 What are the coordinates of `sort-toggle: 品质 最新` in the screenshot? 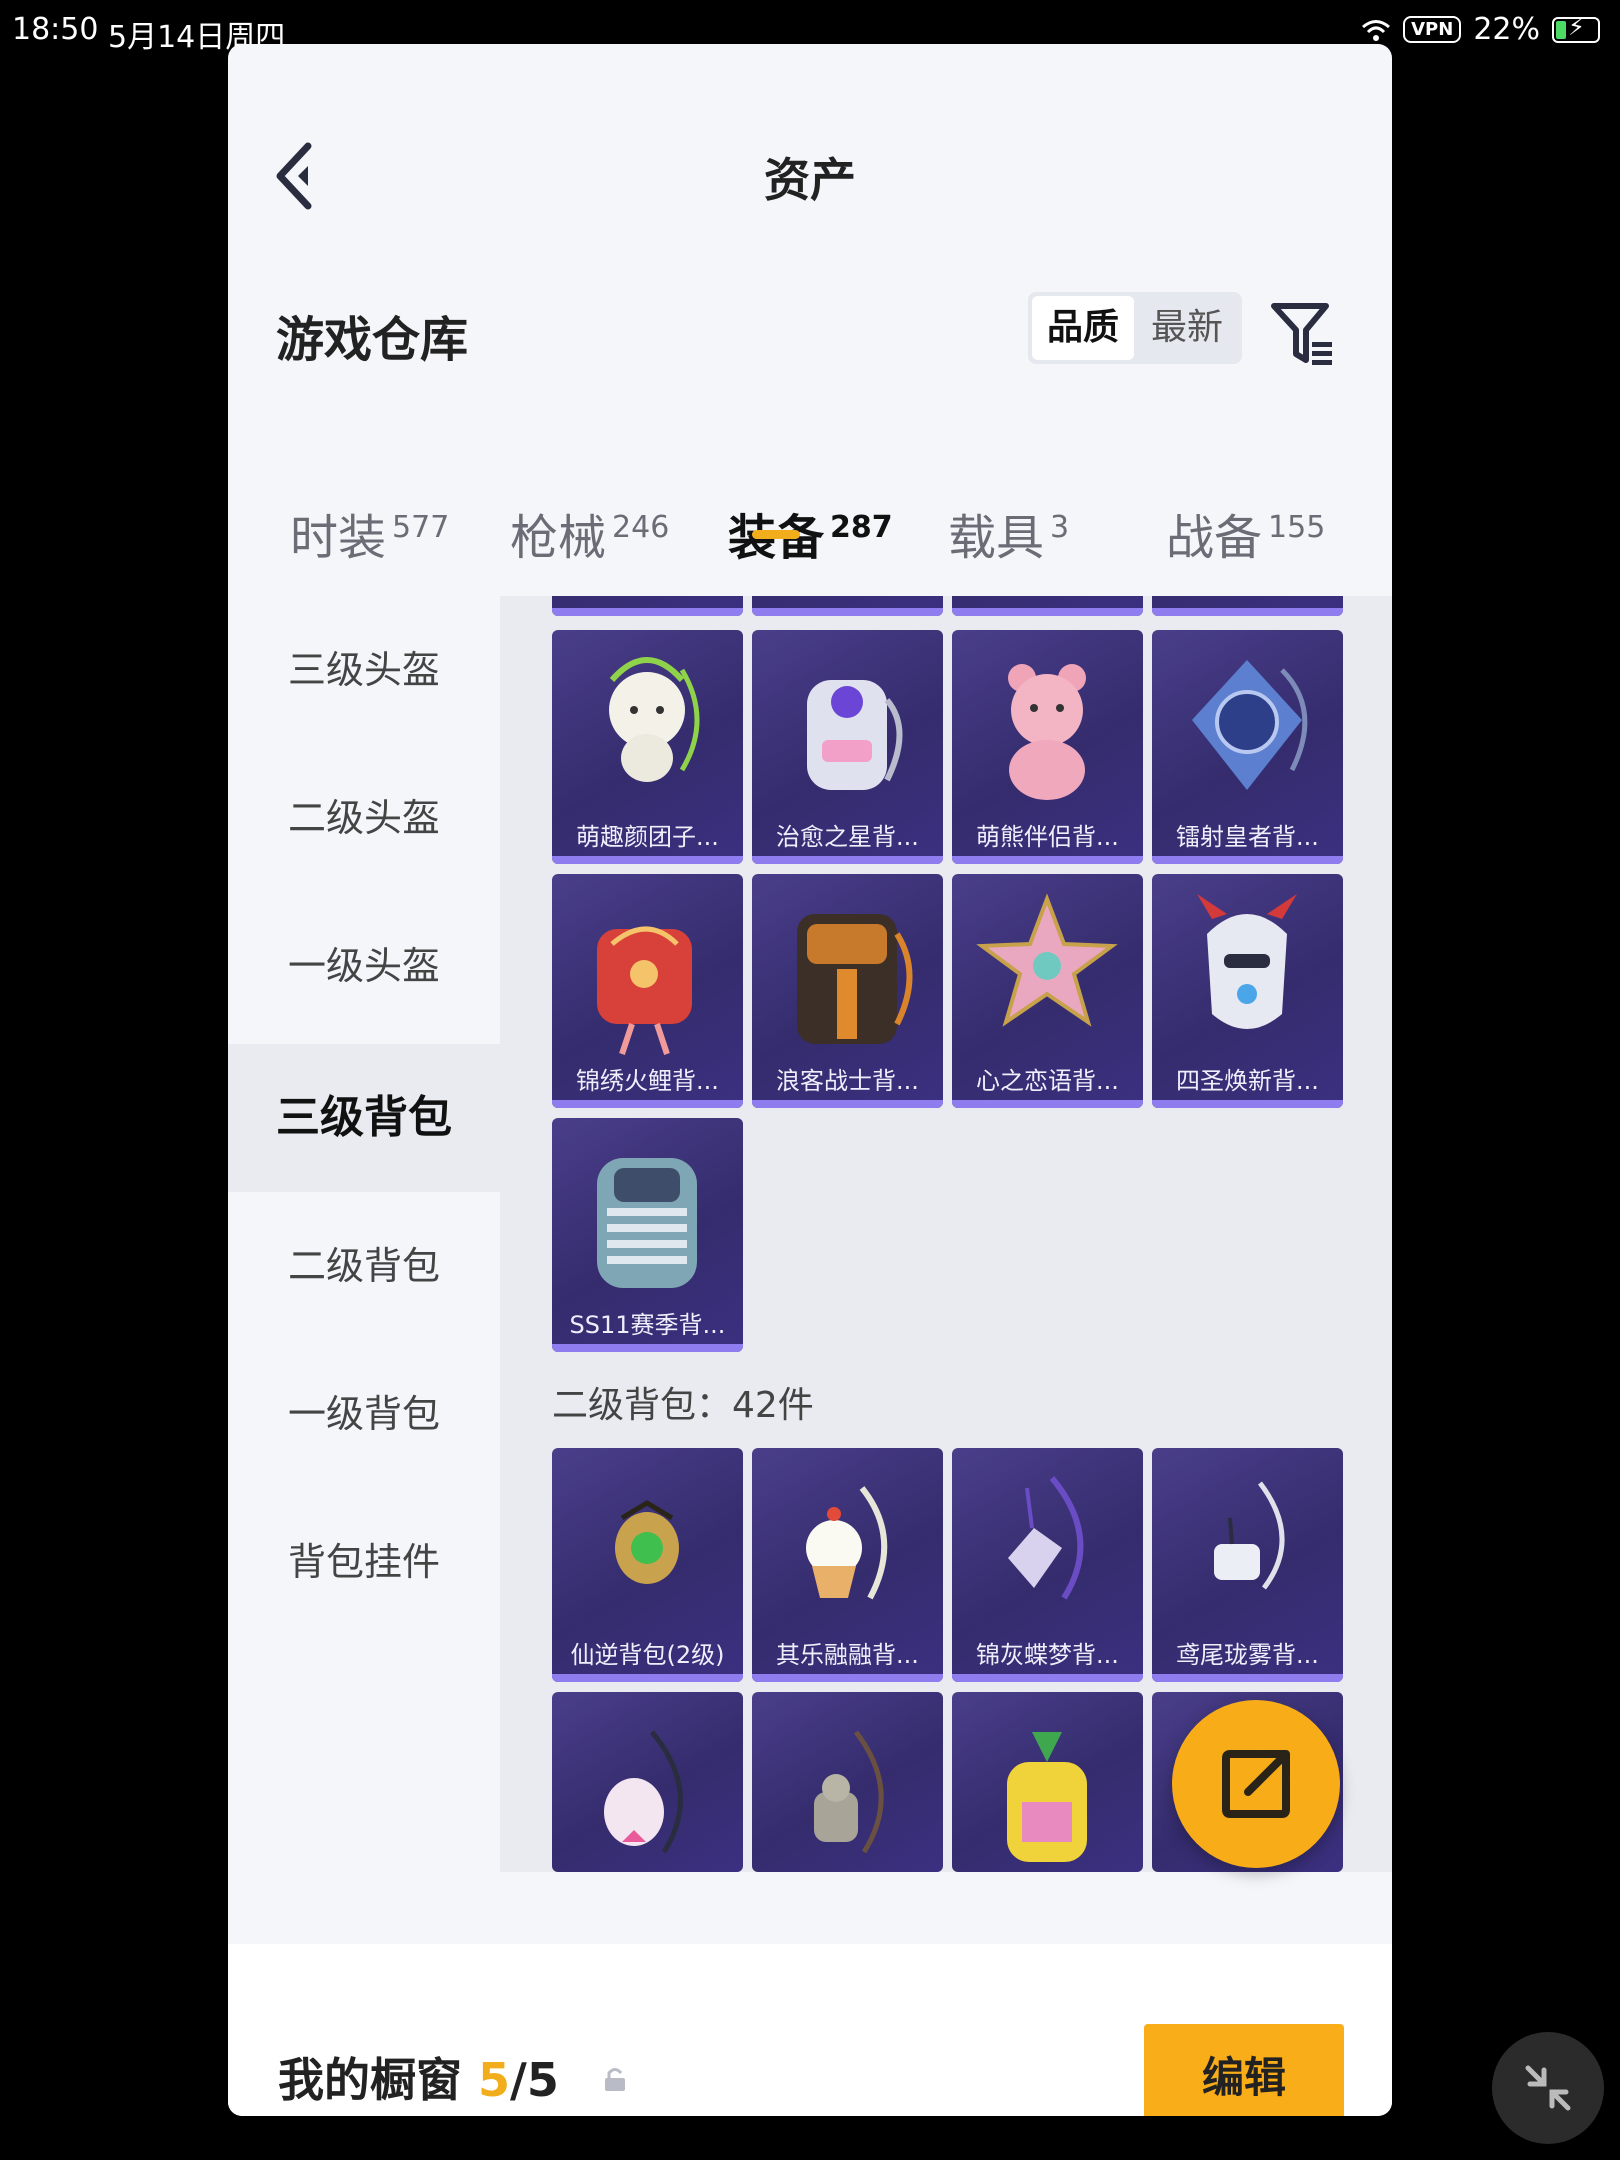 It's located at (1135, 328).